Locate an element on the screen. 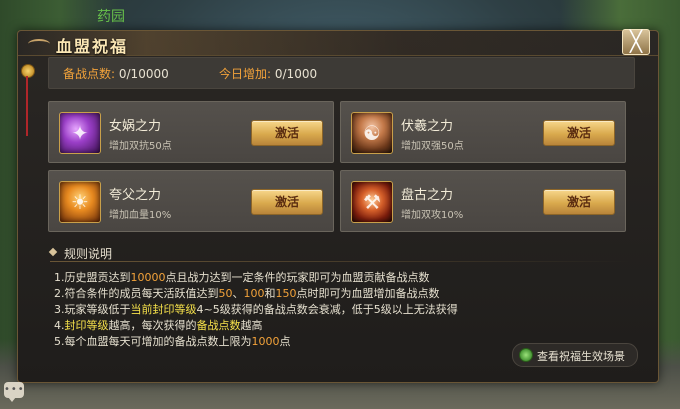 The height and width of the screenshot is (409, 680). rule-line: 1.历史盟贡达到10000点且战力达到一定条件的玩家即可为血盟贡献备战点数 is located at coordinates (242, 277).